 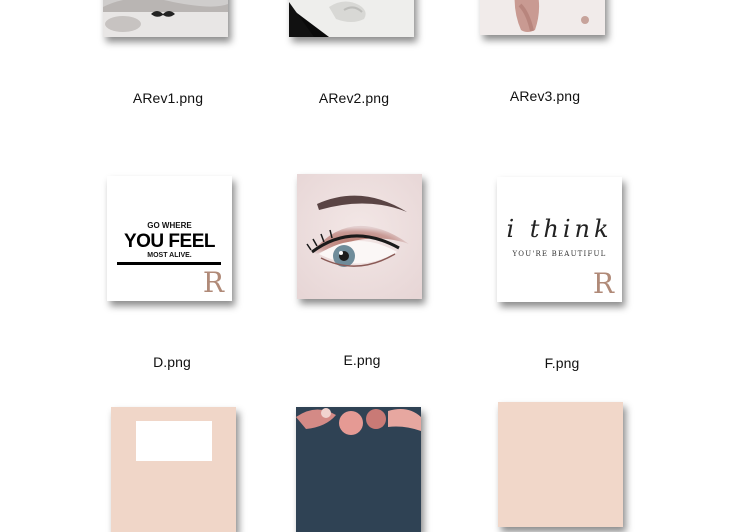 What do you see at coordinates (361, 360) in the screenshot?
I see `file-name: E.png` at bounding box center [361, 360].